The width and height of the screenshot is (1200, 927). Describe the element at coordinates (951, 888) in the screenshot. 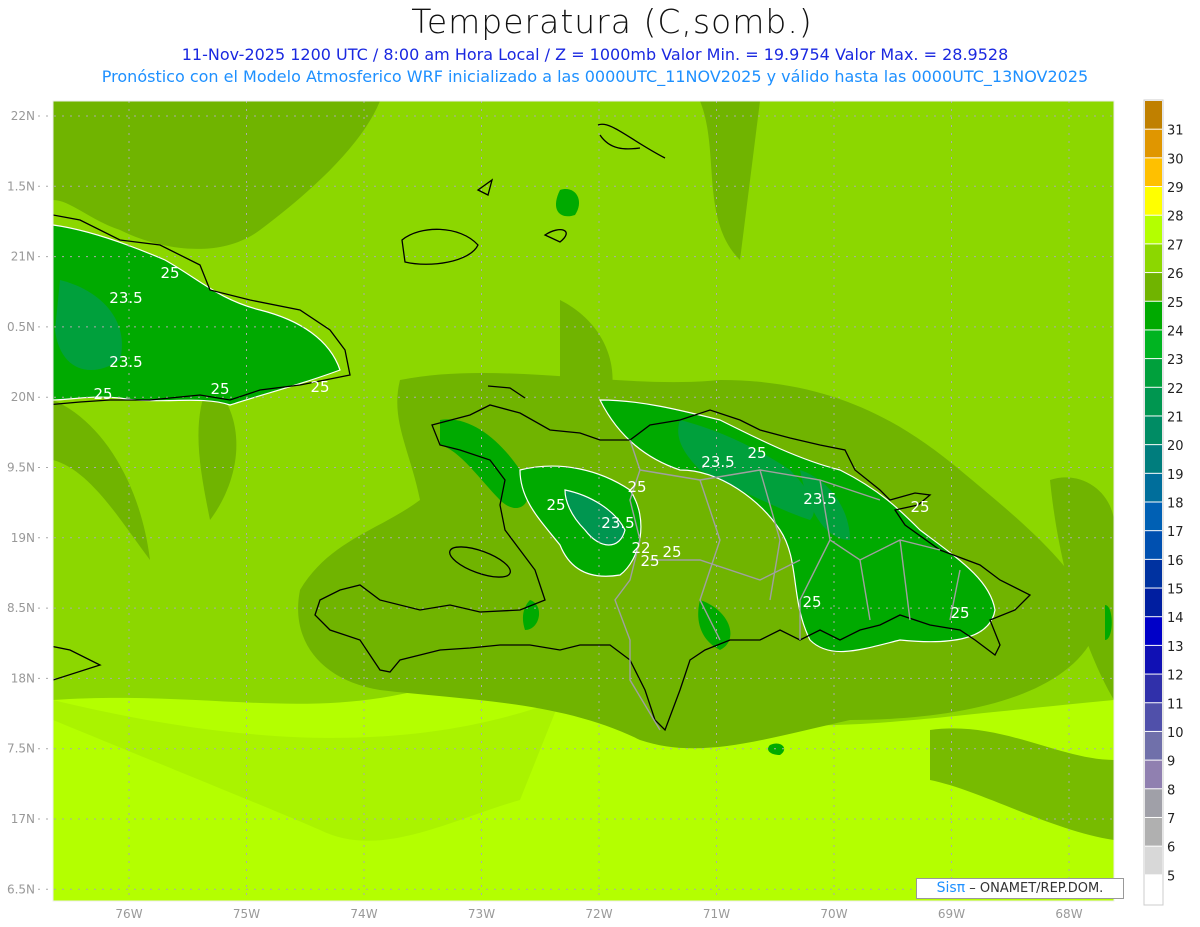

I see `sispi-logo: Sisπ` at that location.